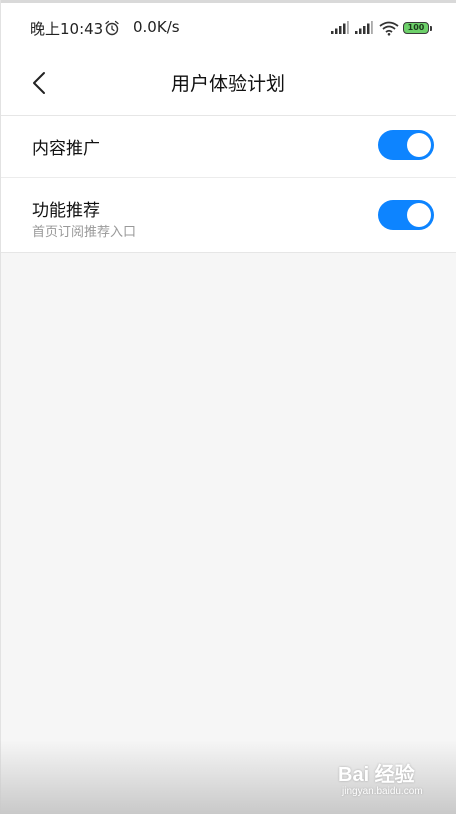 The width and height of the screenshot is (456, 814). I want to click on battery-level: 100, so click(416, 27).